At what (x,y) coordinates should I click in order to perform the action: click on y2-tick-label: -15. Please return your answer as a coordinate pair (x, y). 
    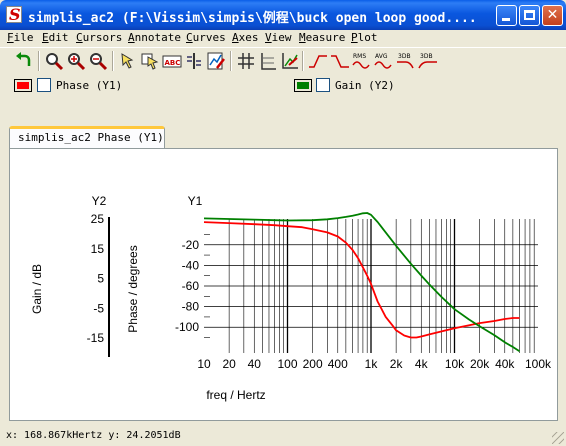
    Looking at the image, I should click on (96, 338).